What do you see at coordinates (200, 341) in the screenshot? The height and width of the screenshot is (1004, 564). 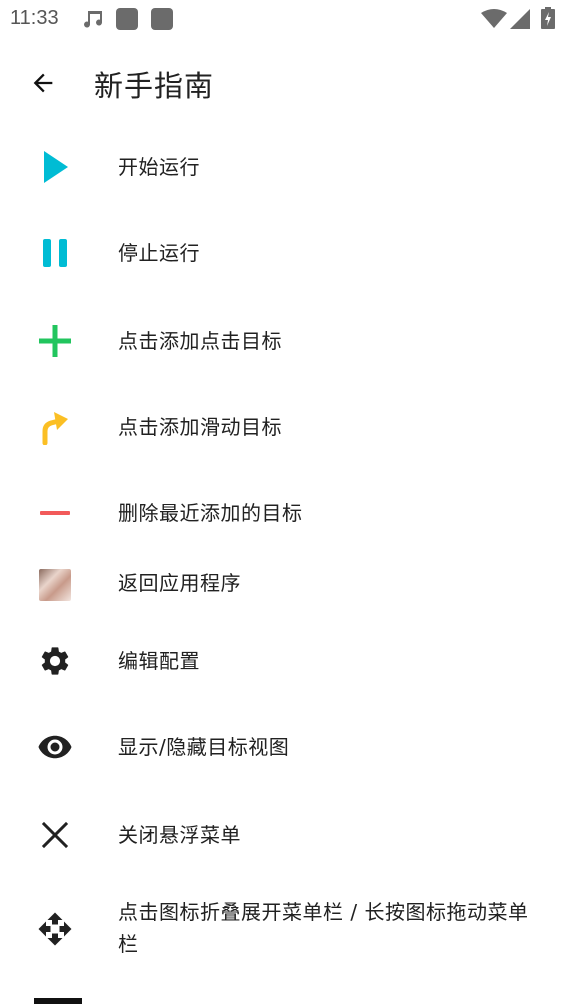 I see `list-item-label: 点击添加点击目标` at bounding box center [200, 341].